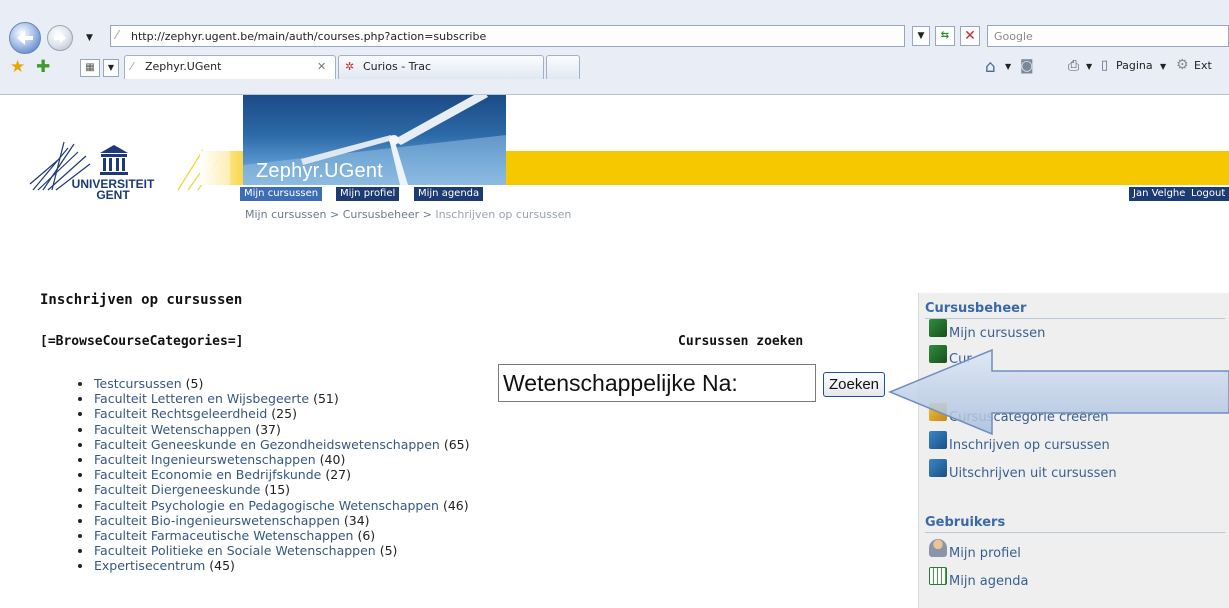 The width and height of the screenshot is (1229, 608). I want to click on nav-mijn-cursussen: Mijn cursussen, so click(281, 194).